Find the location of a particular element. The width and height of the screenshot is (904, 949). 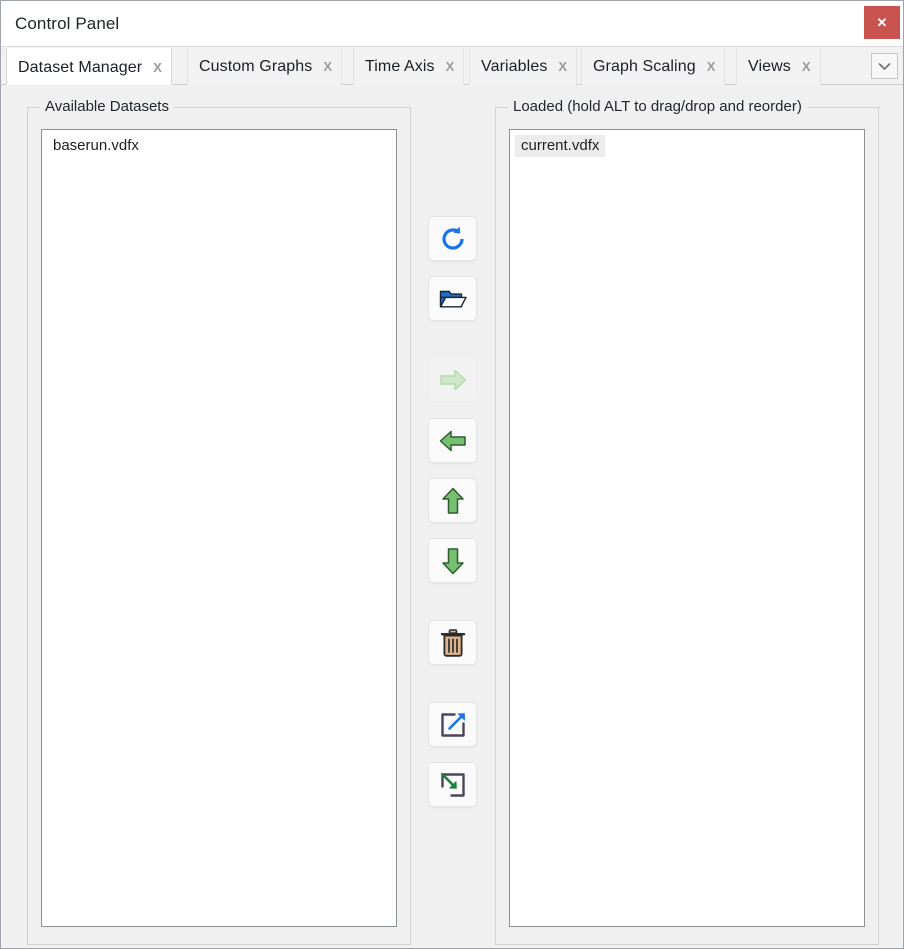

tab-label: Dataset Manager is located at coordinates (80, 67).